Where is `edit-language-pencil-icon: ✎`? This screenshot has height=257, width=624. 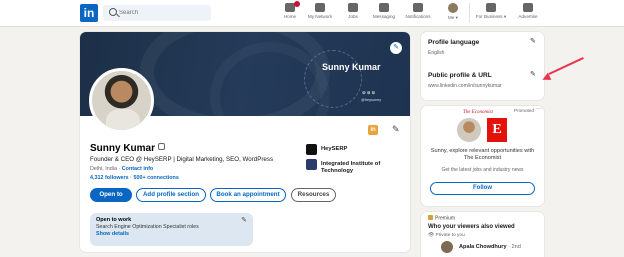 edit-language-pencil-icon: ✎ is located at coordinates (533, 41).